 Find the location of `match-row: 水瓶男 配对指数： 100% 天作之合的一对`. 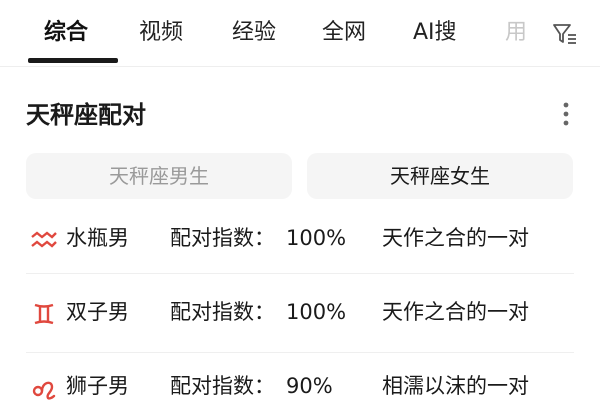

match-row: 水瓶男 配对指数： 100% 天作之合的一对 is located at coordinates (300, 239).